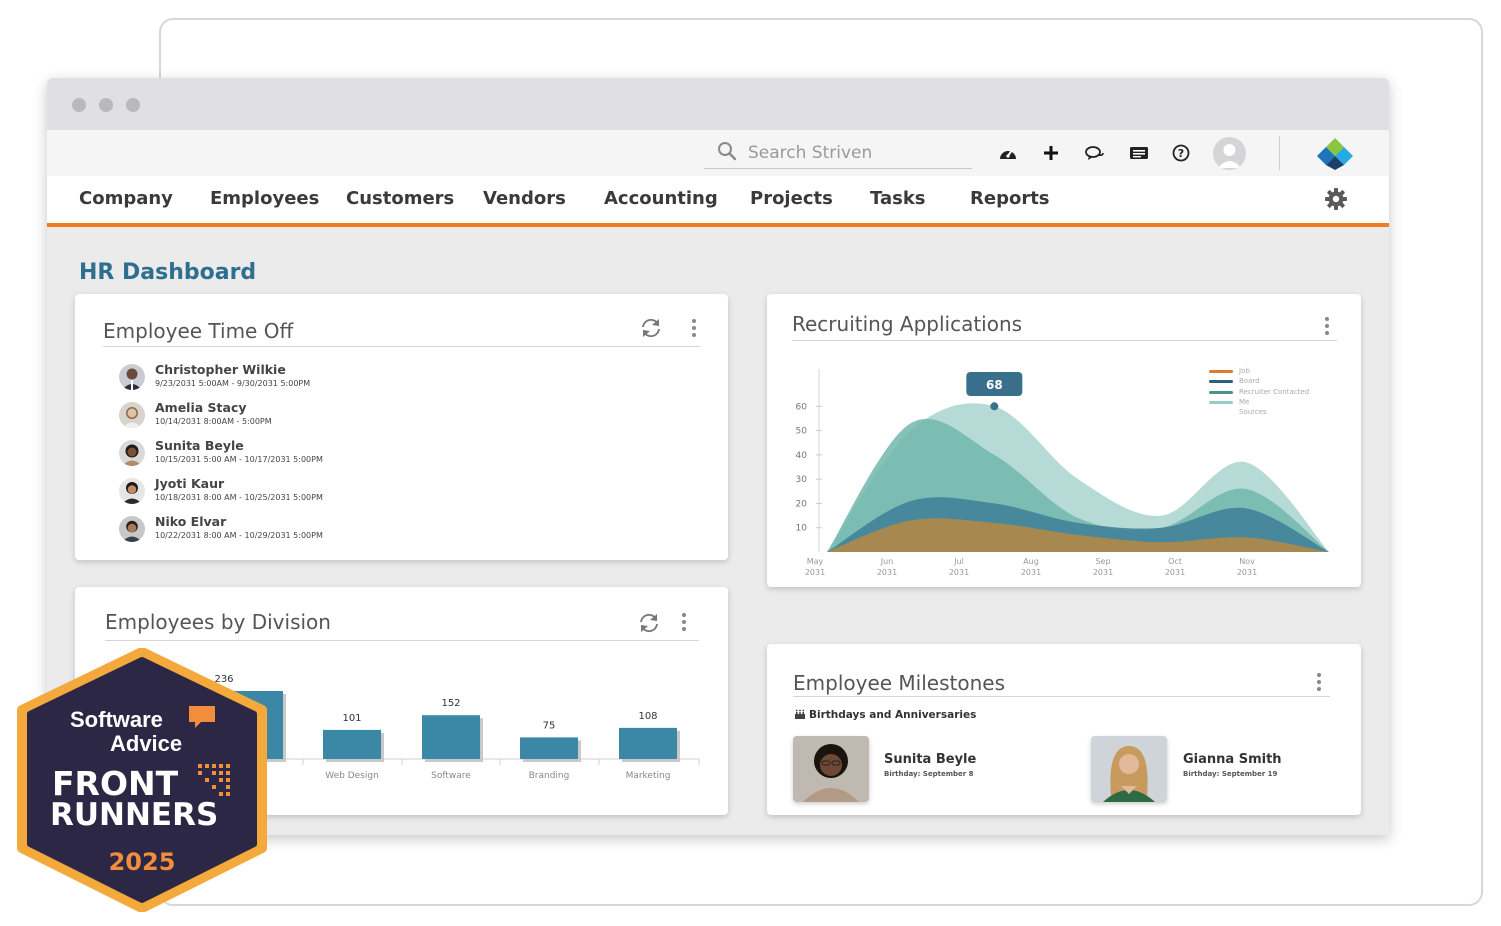 The image size is (1501, 926). Describe the element at coordinates (1244, 402) in the screenshot. I see `legend-label: Me` at that location.